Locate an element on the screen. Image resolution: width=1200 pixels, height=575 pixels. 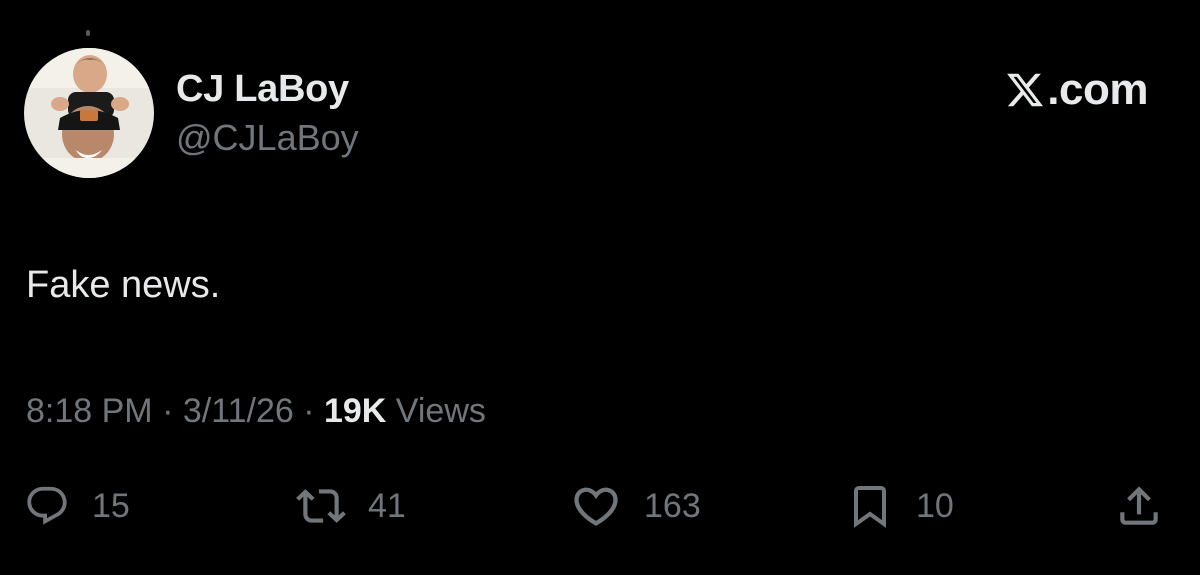
action-bar: 15 41 163 10 is located at coordinates (600, 506).